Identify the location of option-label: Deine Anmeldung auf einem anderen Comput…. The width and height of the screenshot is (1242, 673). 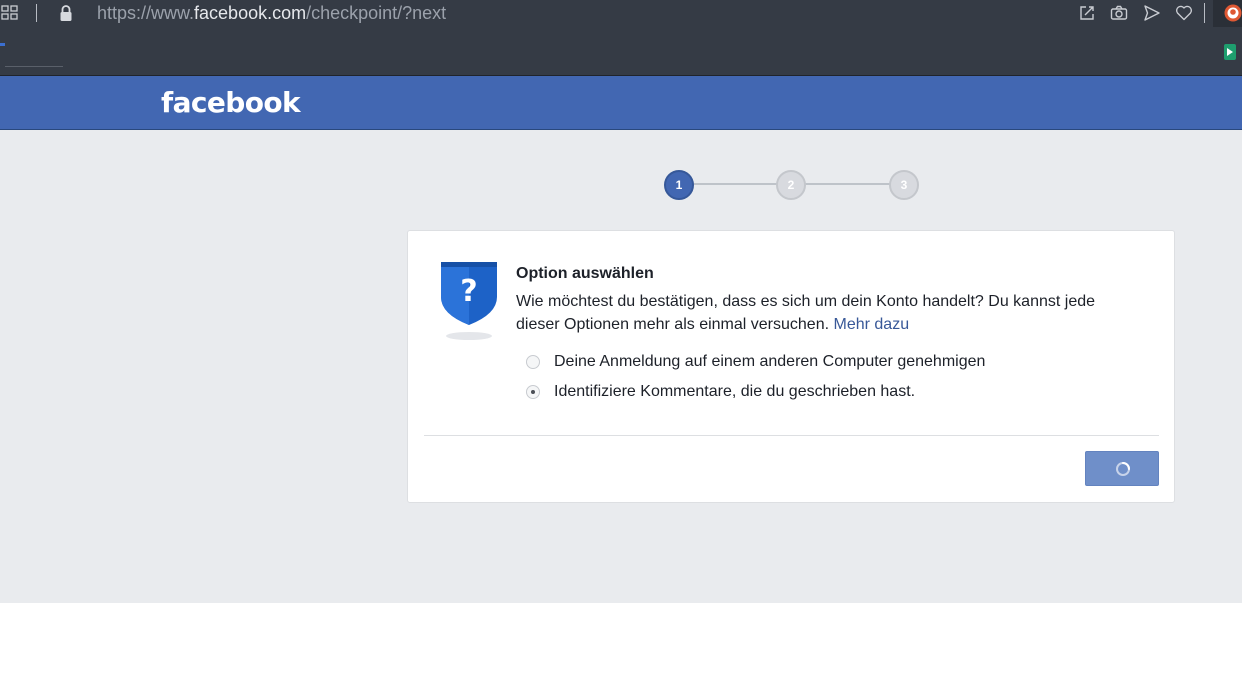
(770, 361).